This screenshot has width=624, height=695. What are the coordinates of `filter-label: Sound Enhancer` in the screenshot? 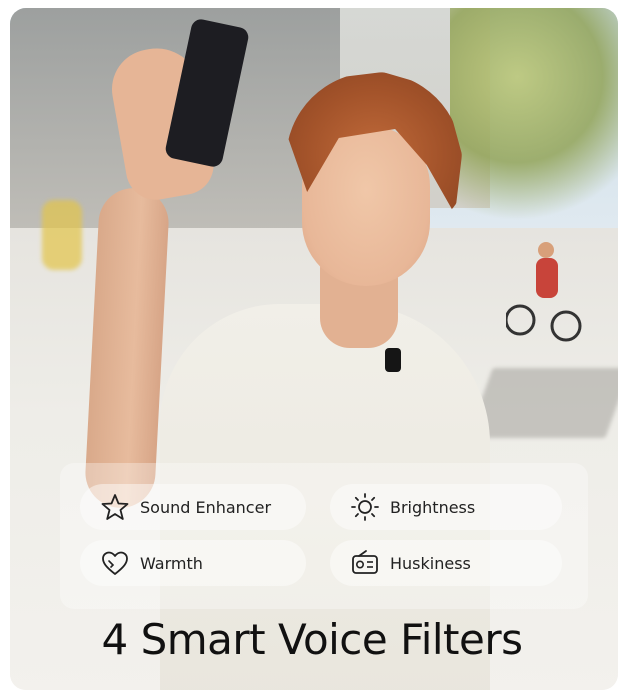 It's located at (206, 507).